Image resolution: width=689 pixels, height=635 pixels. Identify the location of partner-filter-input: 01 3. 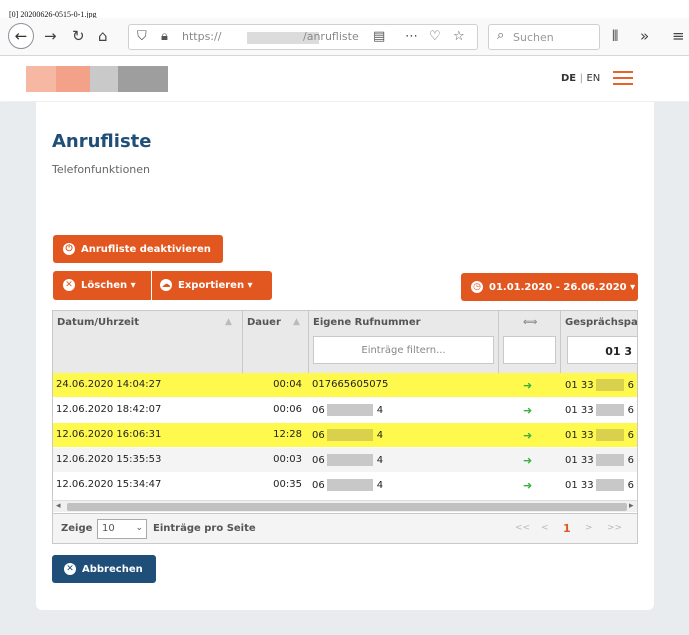
(602, 350).